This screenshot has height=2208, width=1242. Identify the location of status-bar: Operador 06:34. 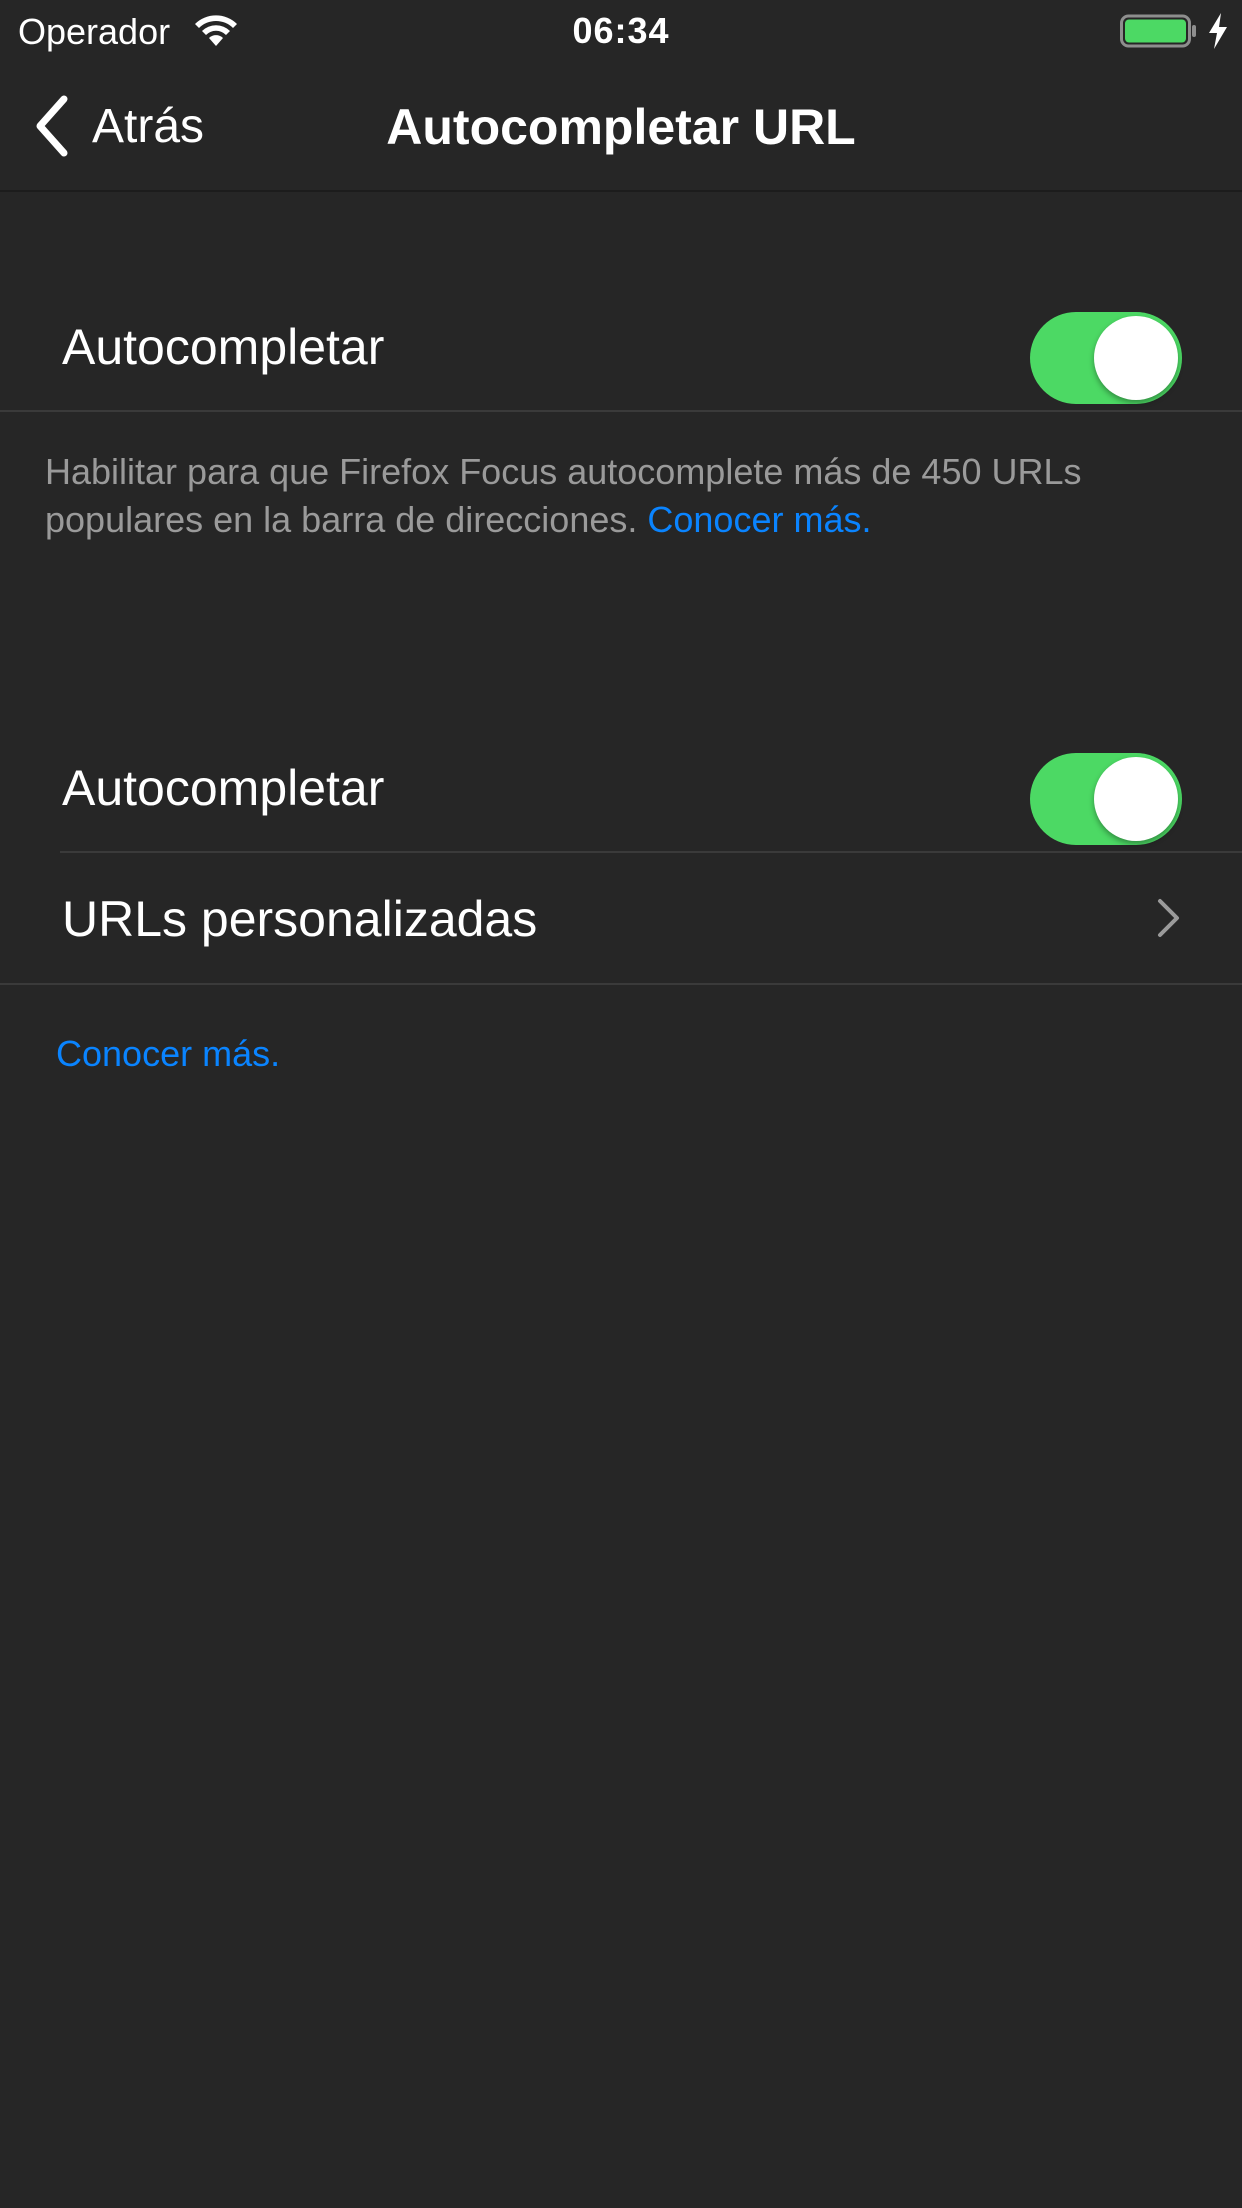
(621, 31).